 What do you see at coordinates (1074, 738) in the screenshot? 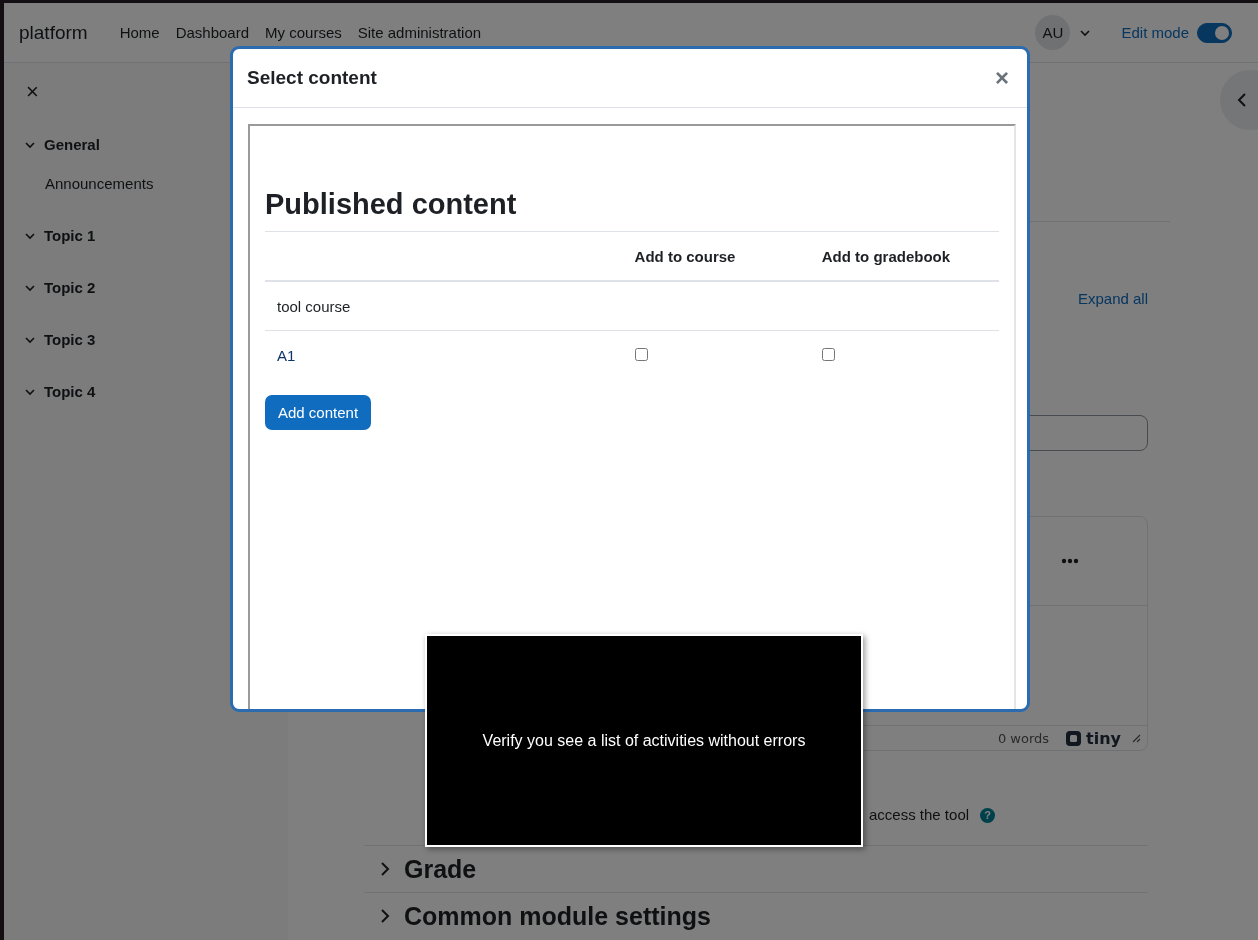
I see `logo-icon` at bounding box center [1074, 738].